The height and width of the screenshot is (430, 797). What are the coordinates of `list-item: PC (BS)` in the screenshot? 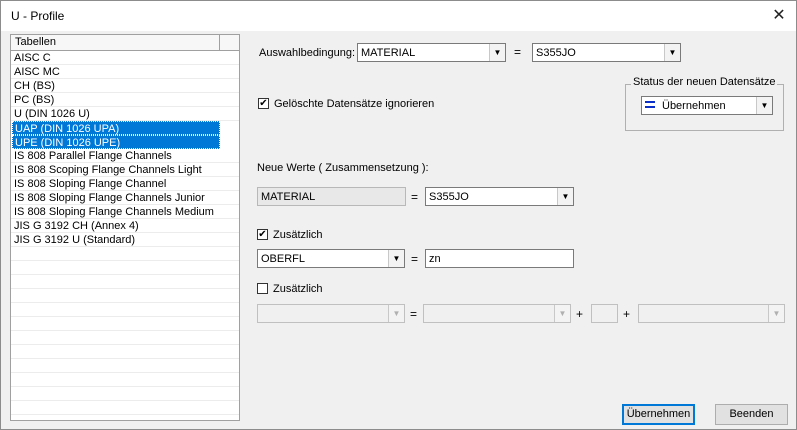 It's located at (125, 100).